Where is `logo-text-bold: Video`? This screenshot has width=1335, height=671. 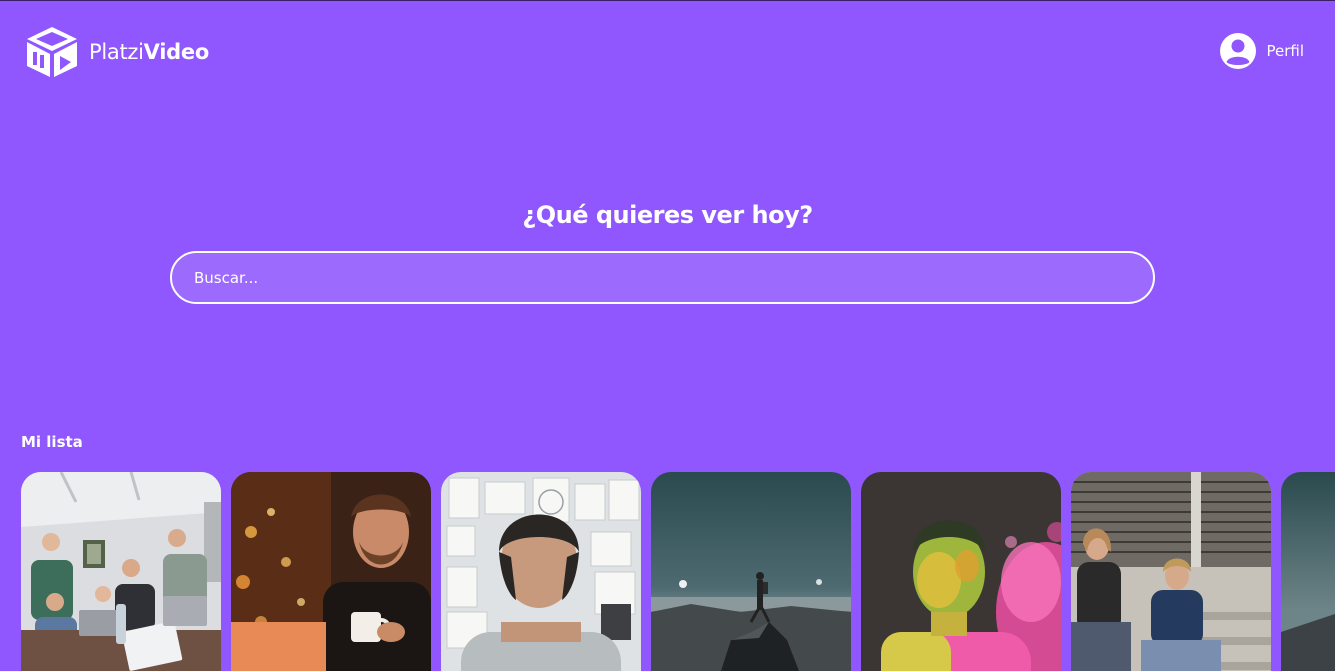
logo-text-bold: Video is located at coordinates (176, 52).